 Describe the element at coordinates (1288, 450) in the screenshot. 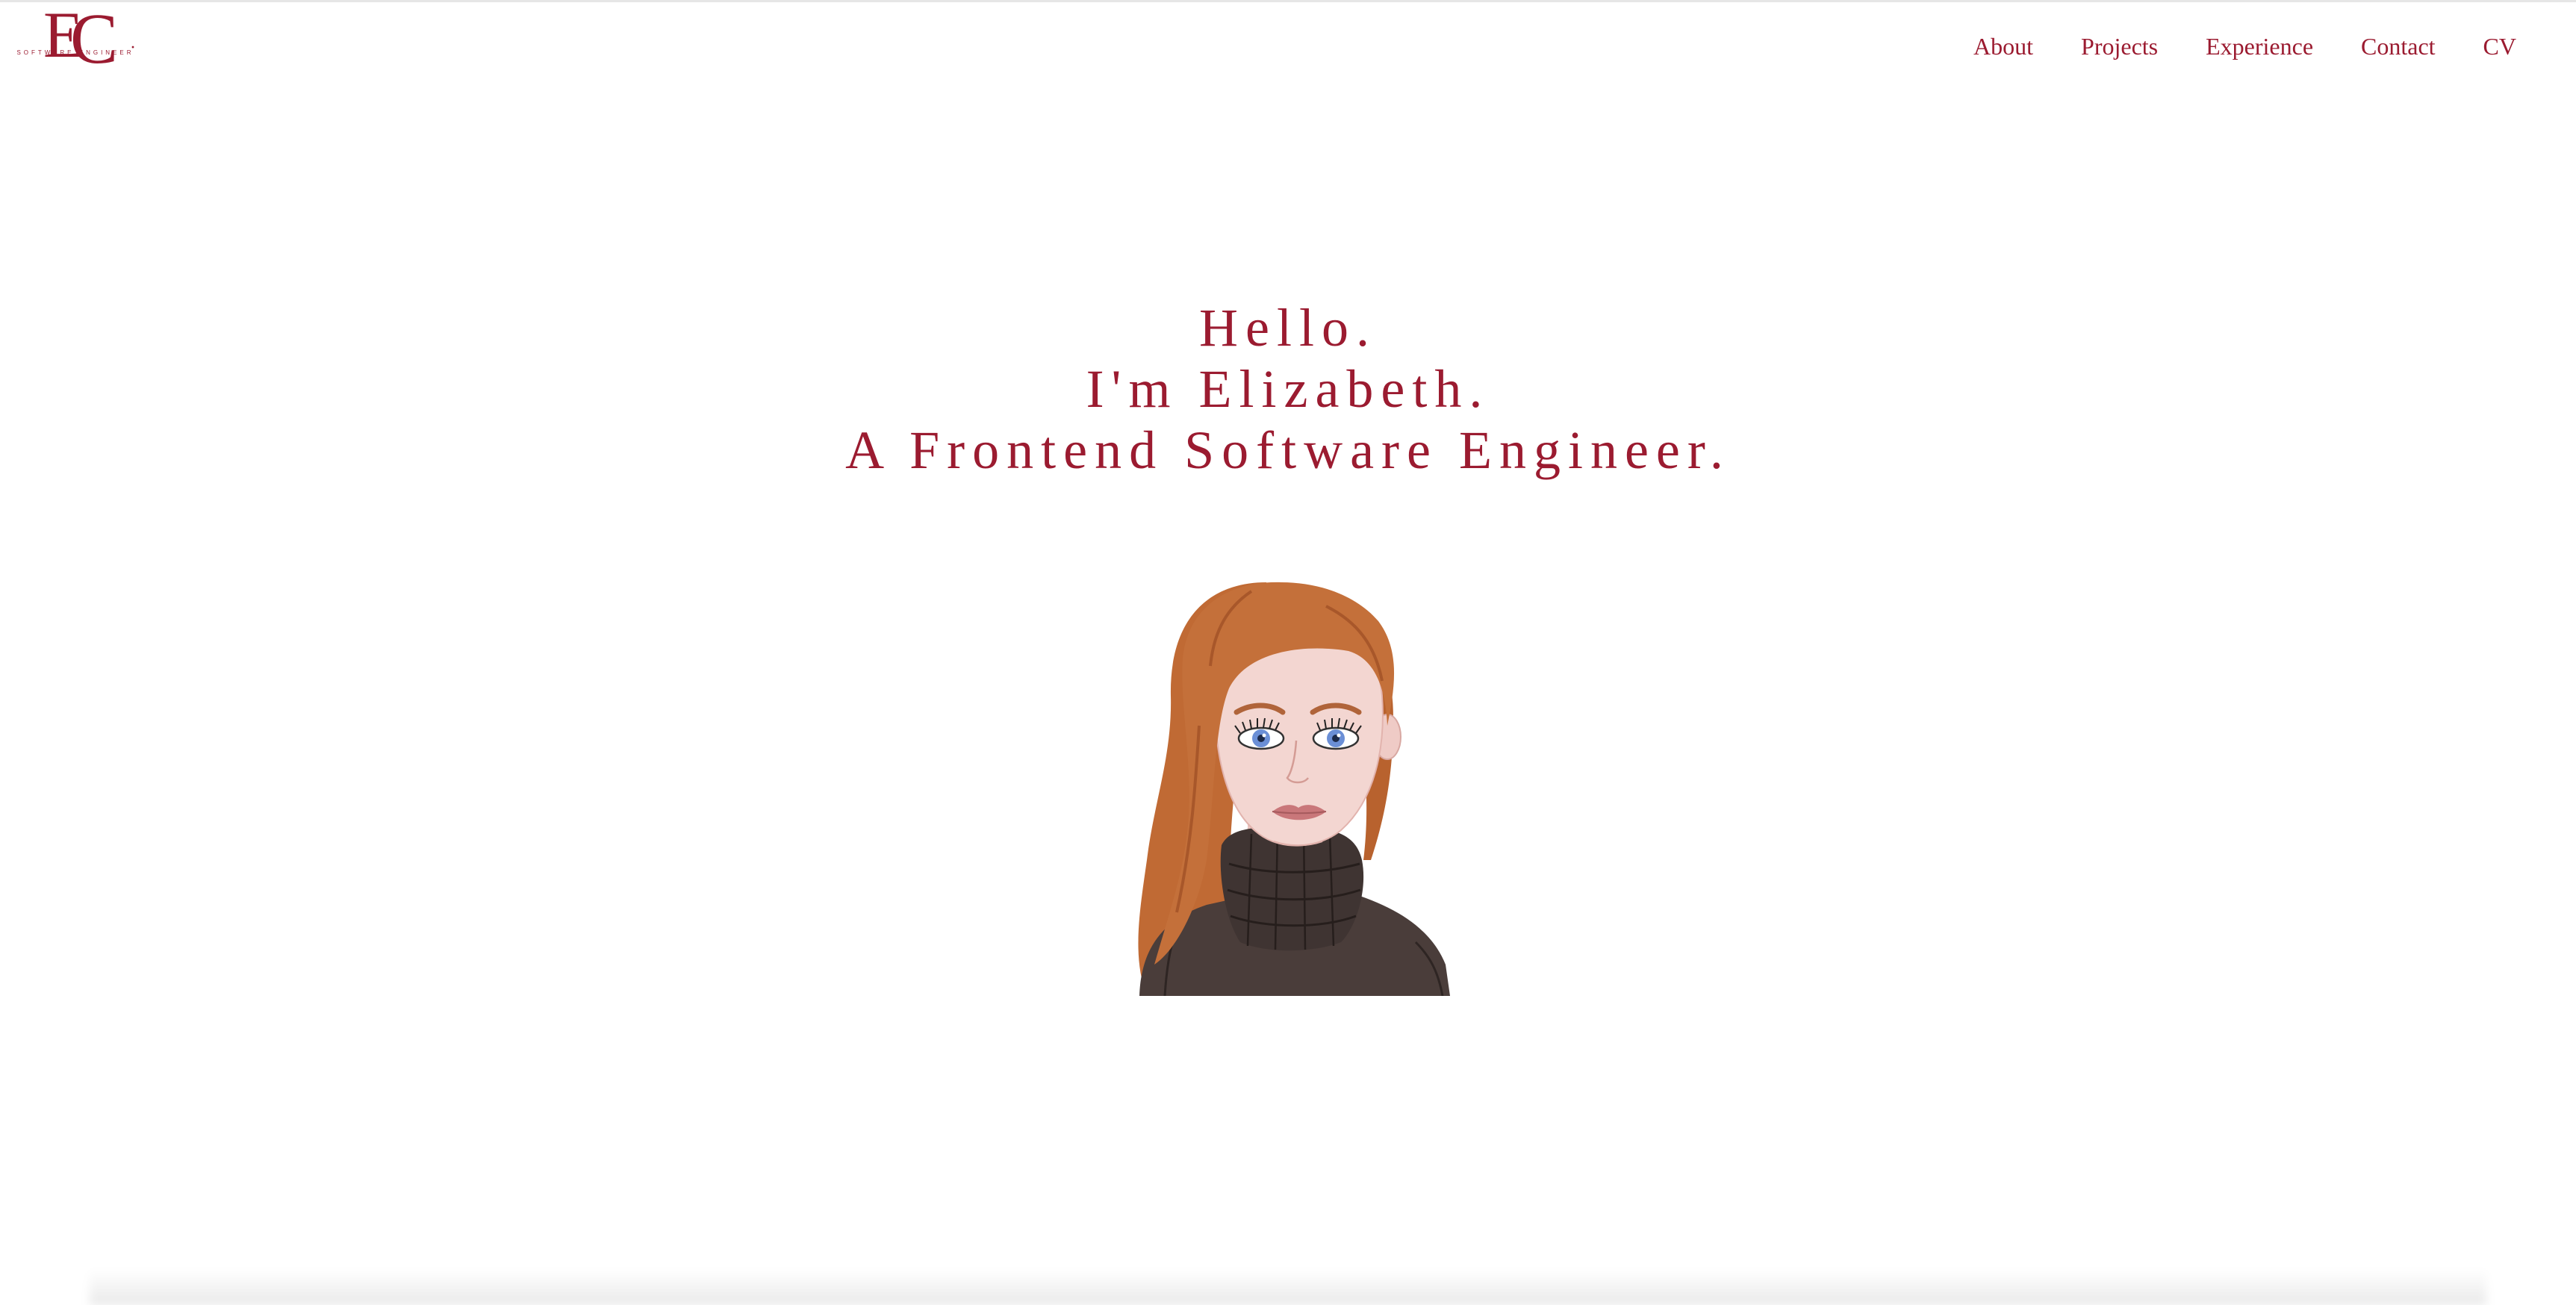

I see `hero-line-role: A Frontend Software Engineer.` at that location.